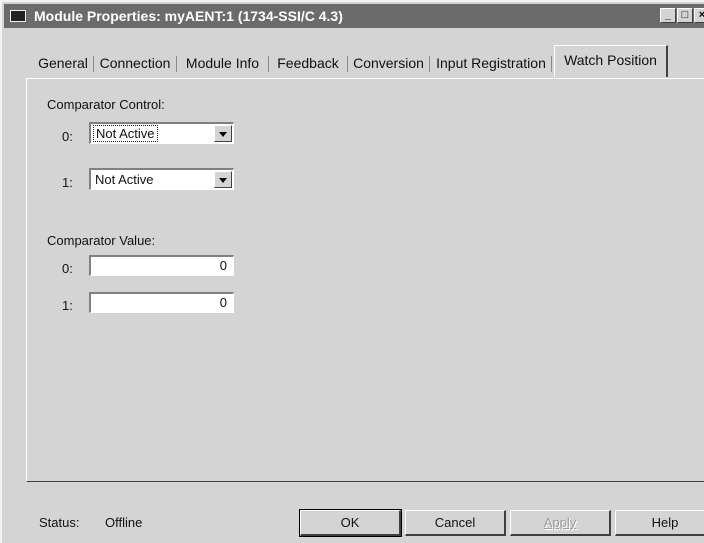  I want to click on tab-conversion: Conversion, so click(388, 63).